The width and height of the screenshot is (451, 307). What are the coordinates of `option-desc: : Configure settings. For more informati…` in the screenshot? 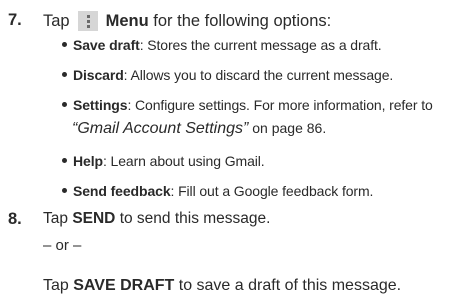 It's located at (280, 105).